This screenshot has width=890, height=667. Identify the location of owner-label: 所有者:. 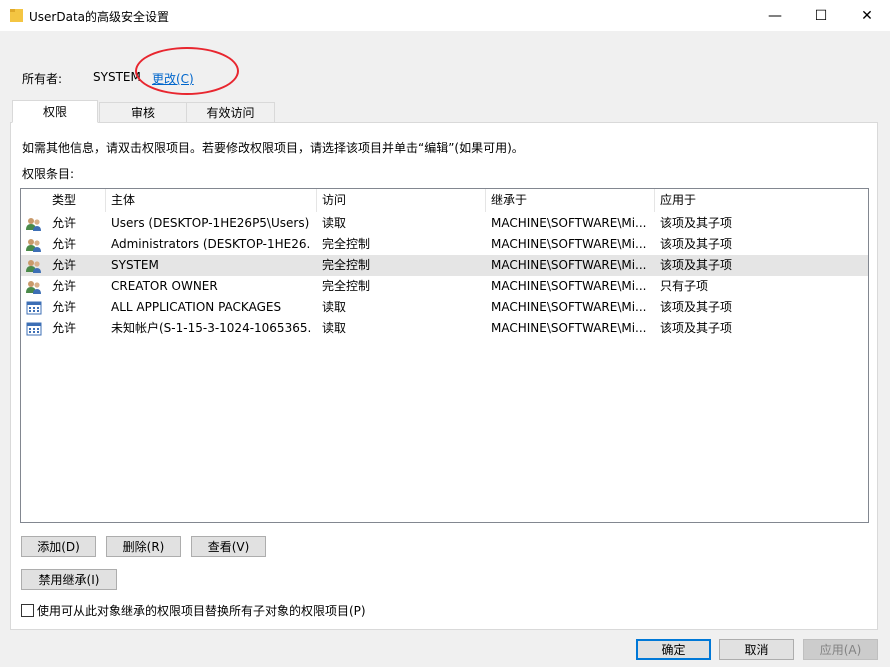
(42, 79).